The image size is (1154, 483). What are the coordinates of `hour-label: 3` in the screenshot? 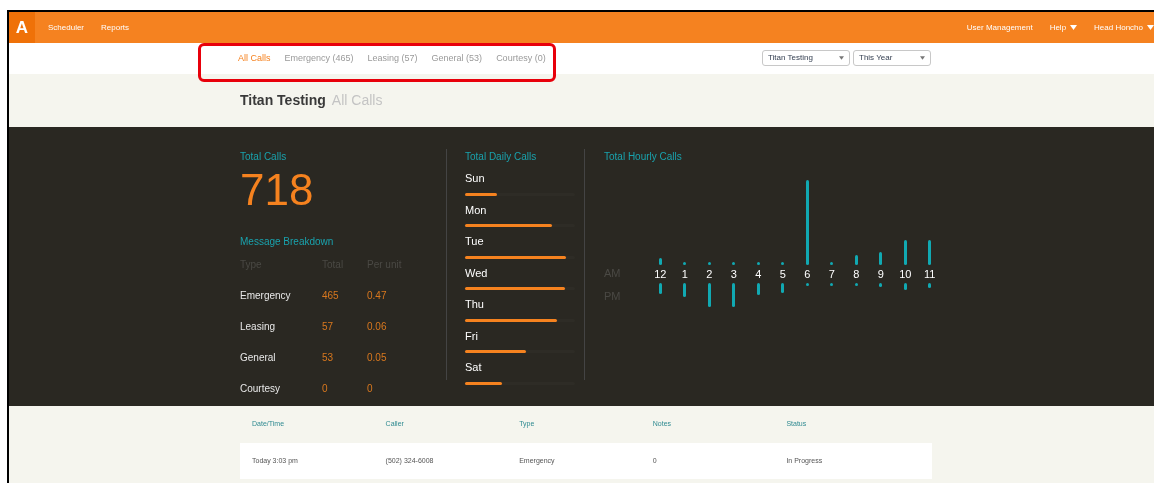 It's located at (733, 274).